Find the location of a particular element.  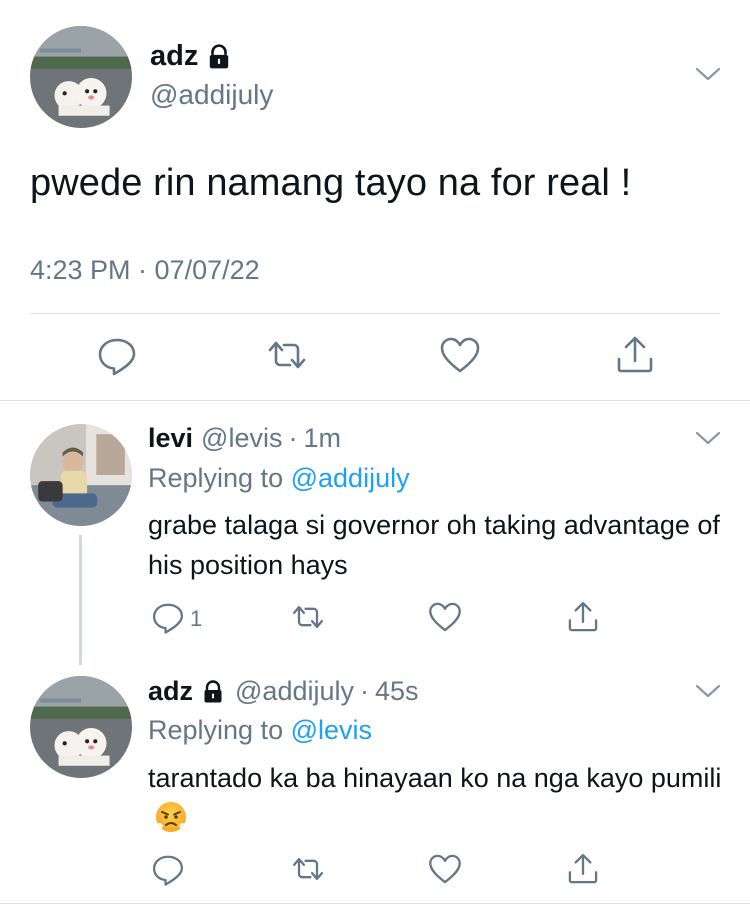

reply-header-adz: adz @addijuly · 45s is located at coordinates (283, 691).